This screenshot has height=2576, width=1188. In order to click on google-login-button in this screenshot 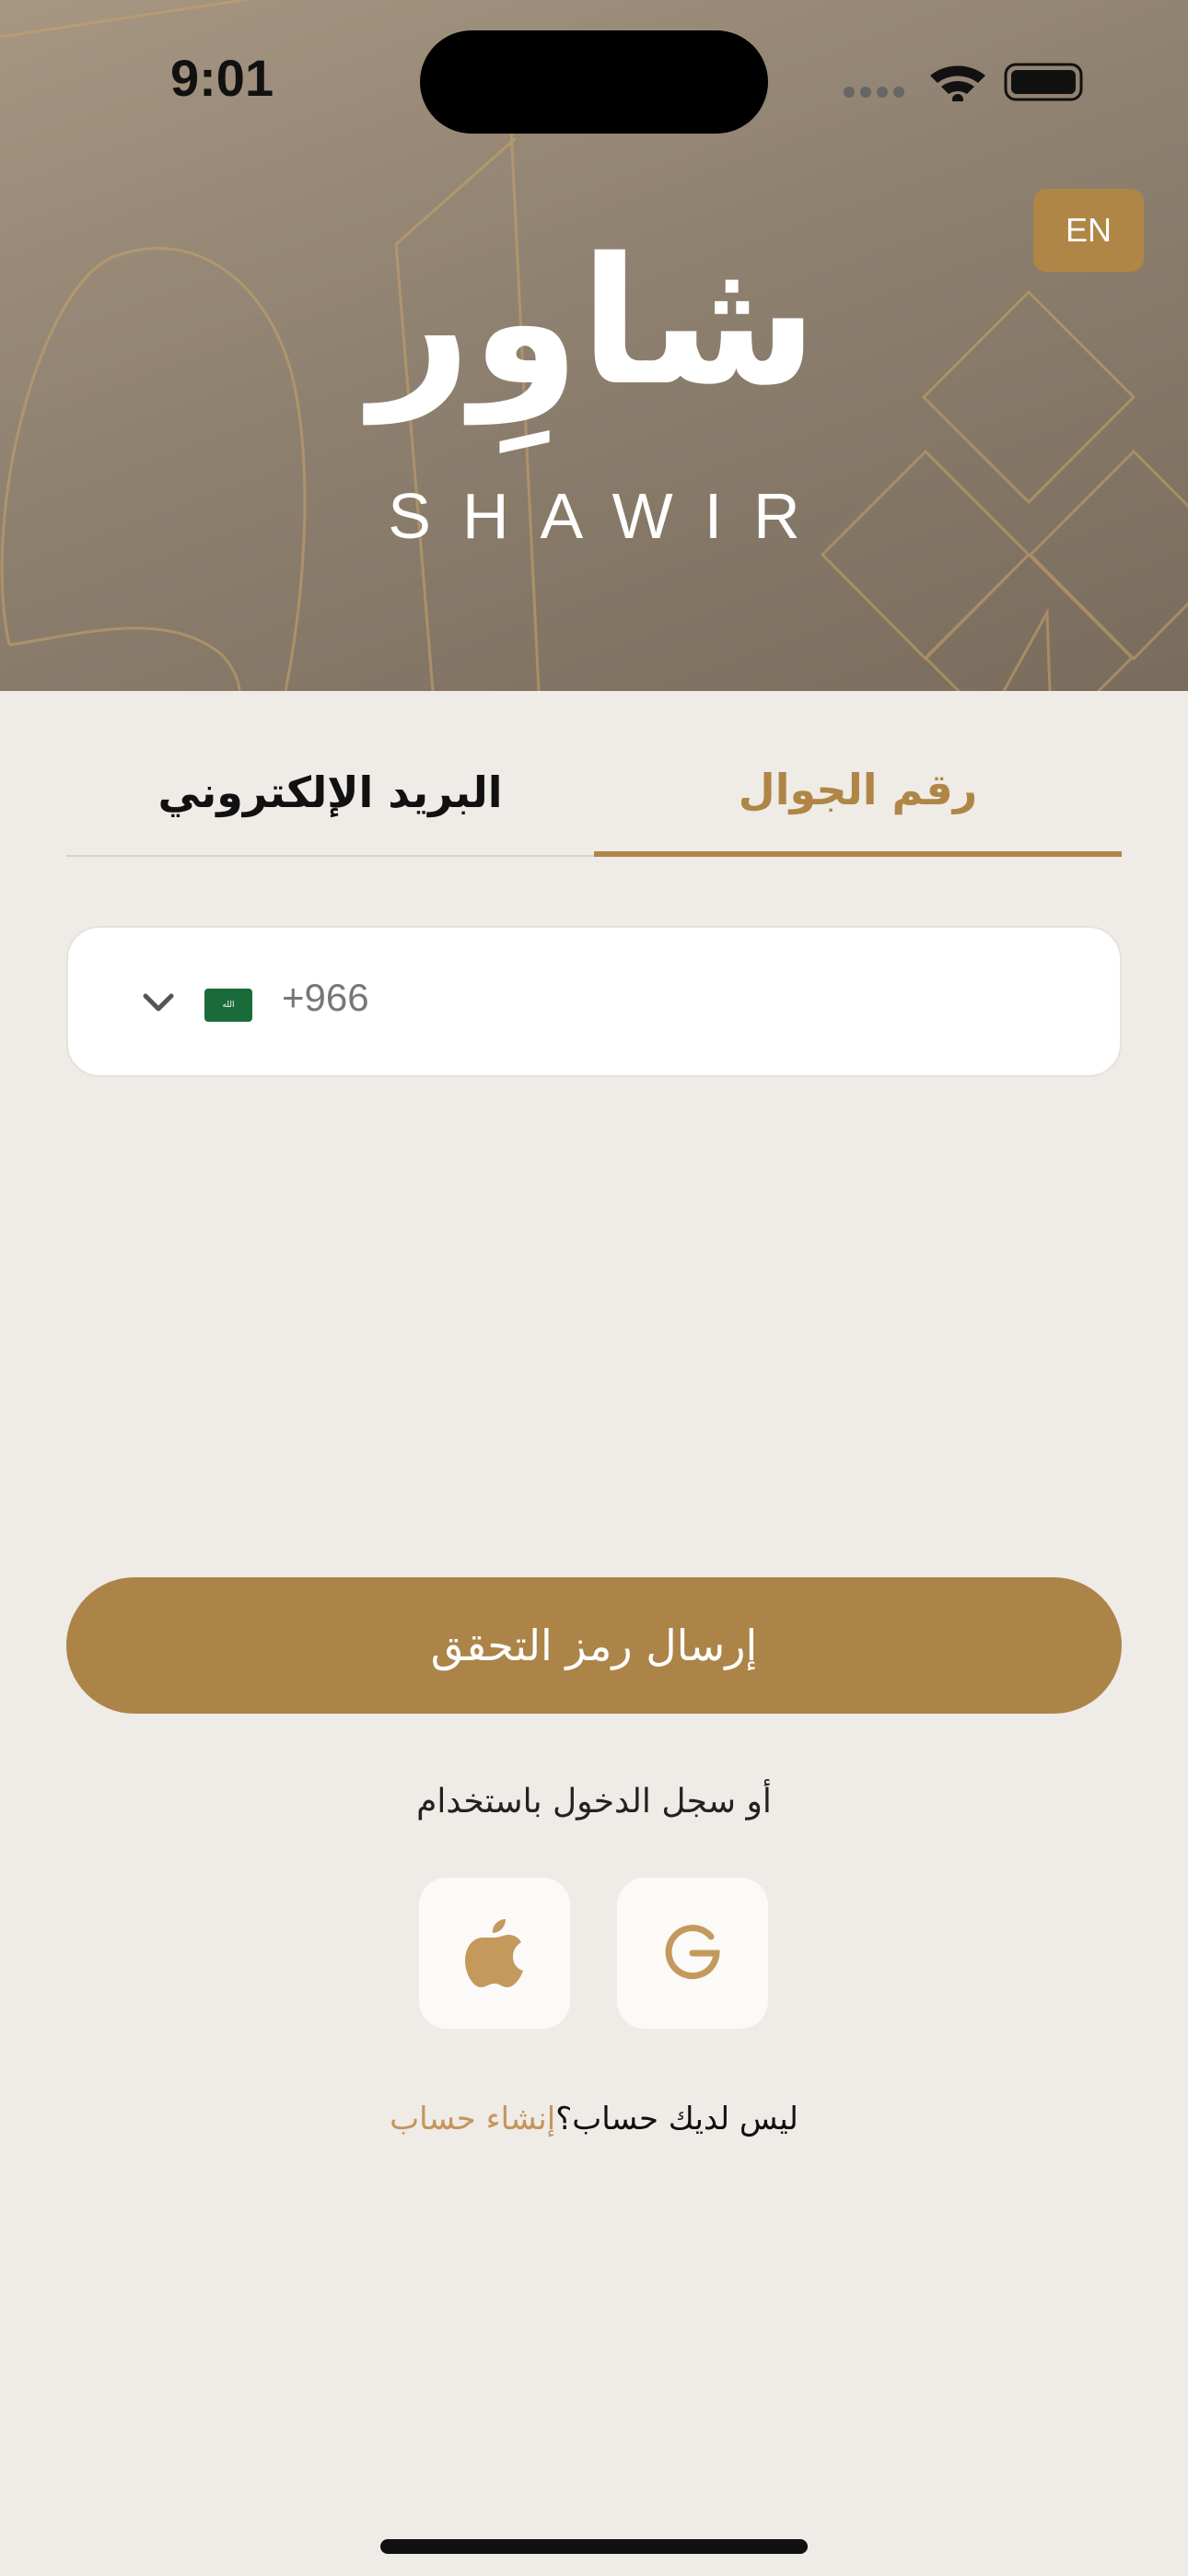, I will do `click(692, 1953)`.